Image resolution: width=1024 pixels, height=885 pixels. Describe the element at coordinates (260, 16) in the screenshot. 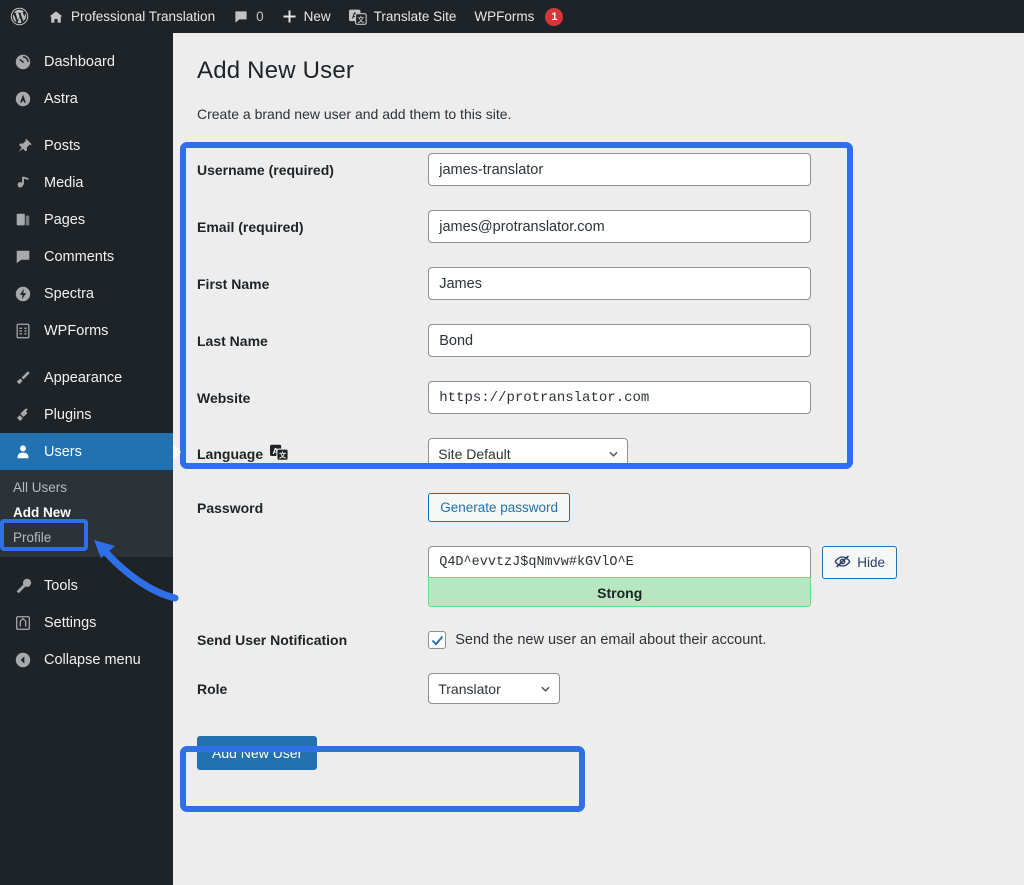

I see `comments-count: 0` at that location.